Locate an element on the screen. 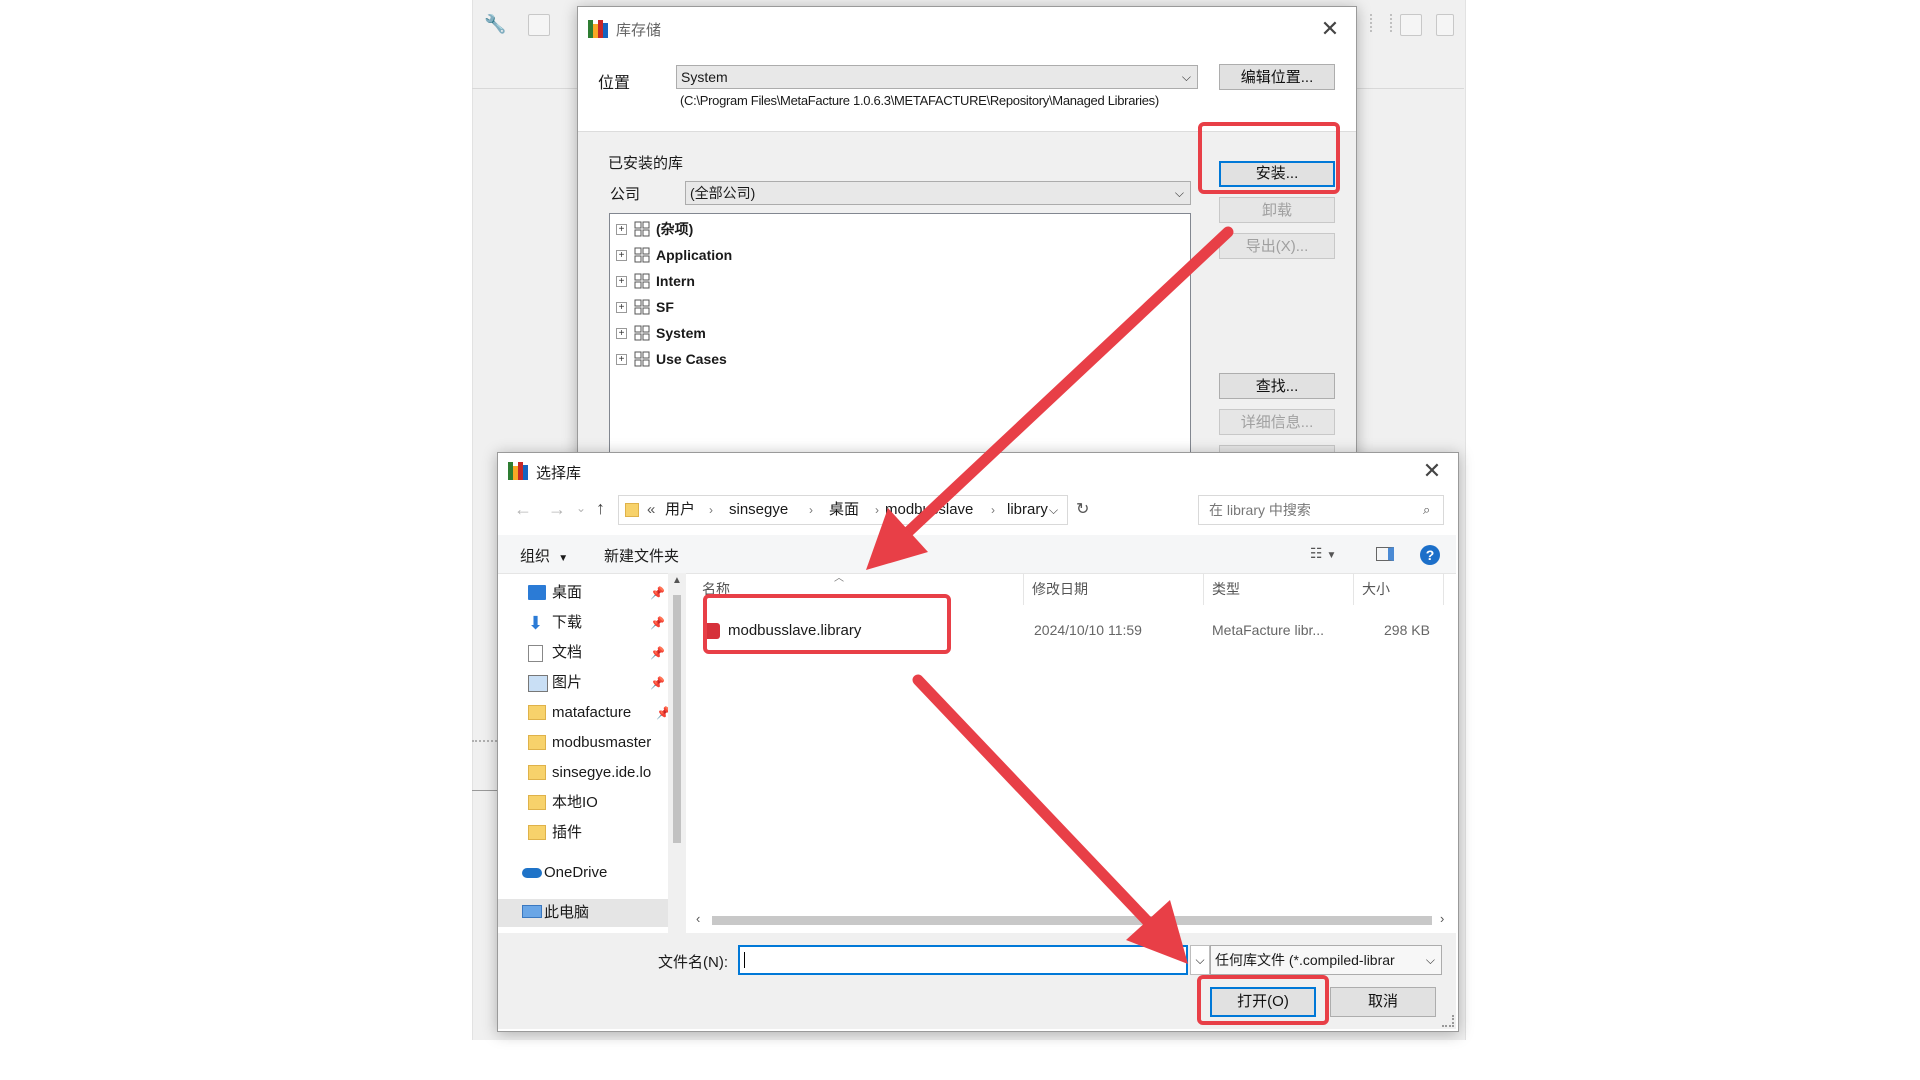  arrow-file-to-open is located at coordinates (1050, 819).